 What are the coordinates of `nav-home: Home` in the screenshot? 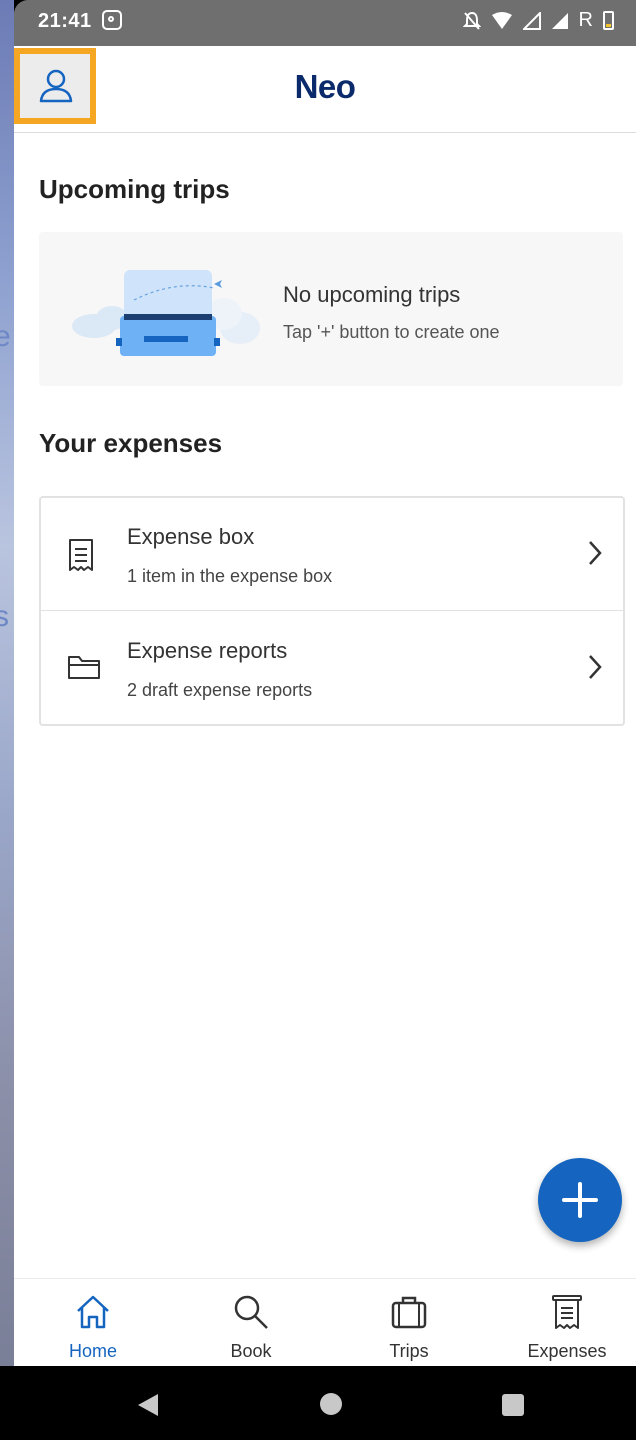 It's located at (93, 1323).